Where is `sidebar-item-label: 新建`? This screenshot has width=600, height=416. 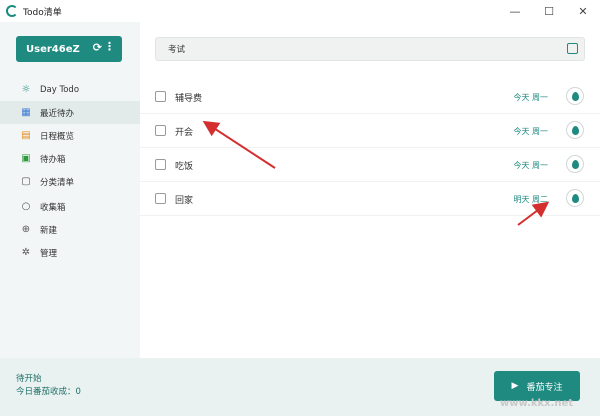
sidebar-item-label: 新建 is located at coordinates (49, 230).